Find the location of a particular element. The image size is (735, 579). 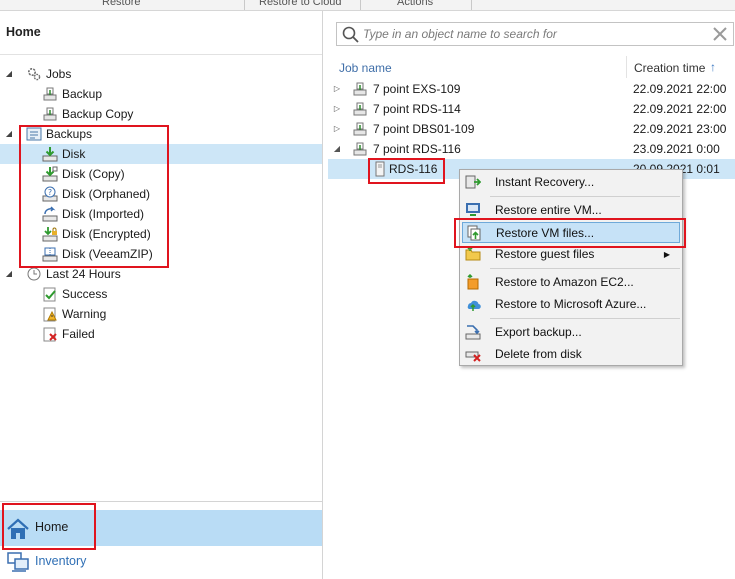

tree-node-success: Success is located at coordinates (161, 294).